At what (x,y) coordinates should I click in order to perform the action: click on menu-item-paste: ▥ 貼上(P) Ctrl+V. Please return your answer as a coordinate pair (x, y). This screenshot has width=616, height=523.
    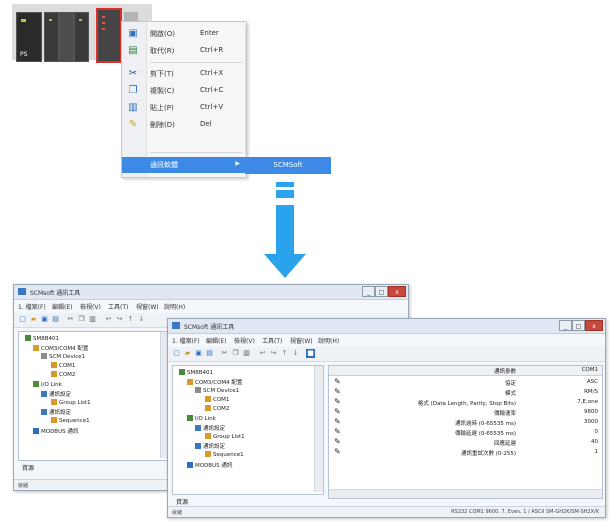
    Looking at the image, I should click on (184, 108).